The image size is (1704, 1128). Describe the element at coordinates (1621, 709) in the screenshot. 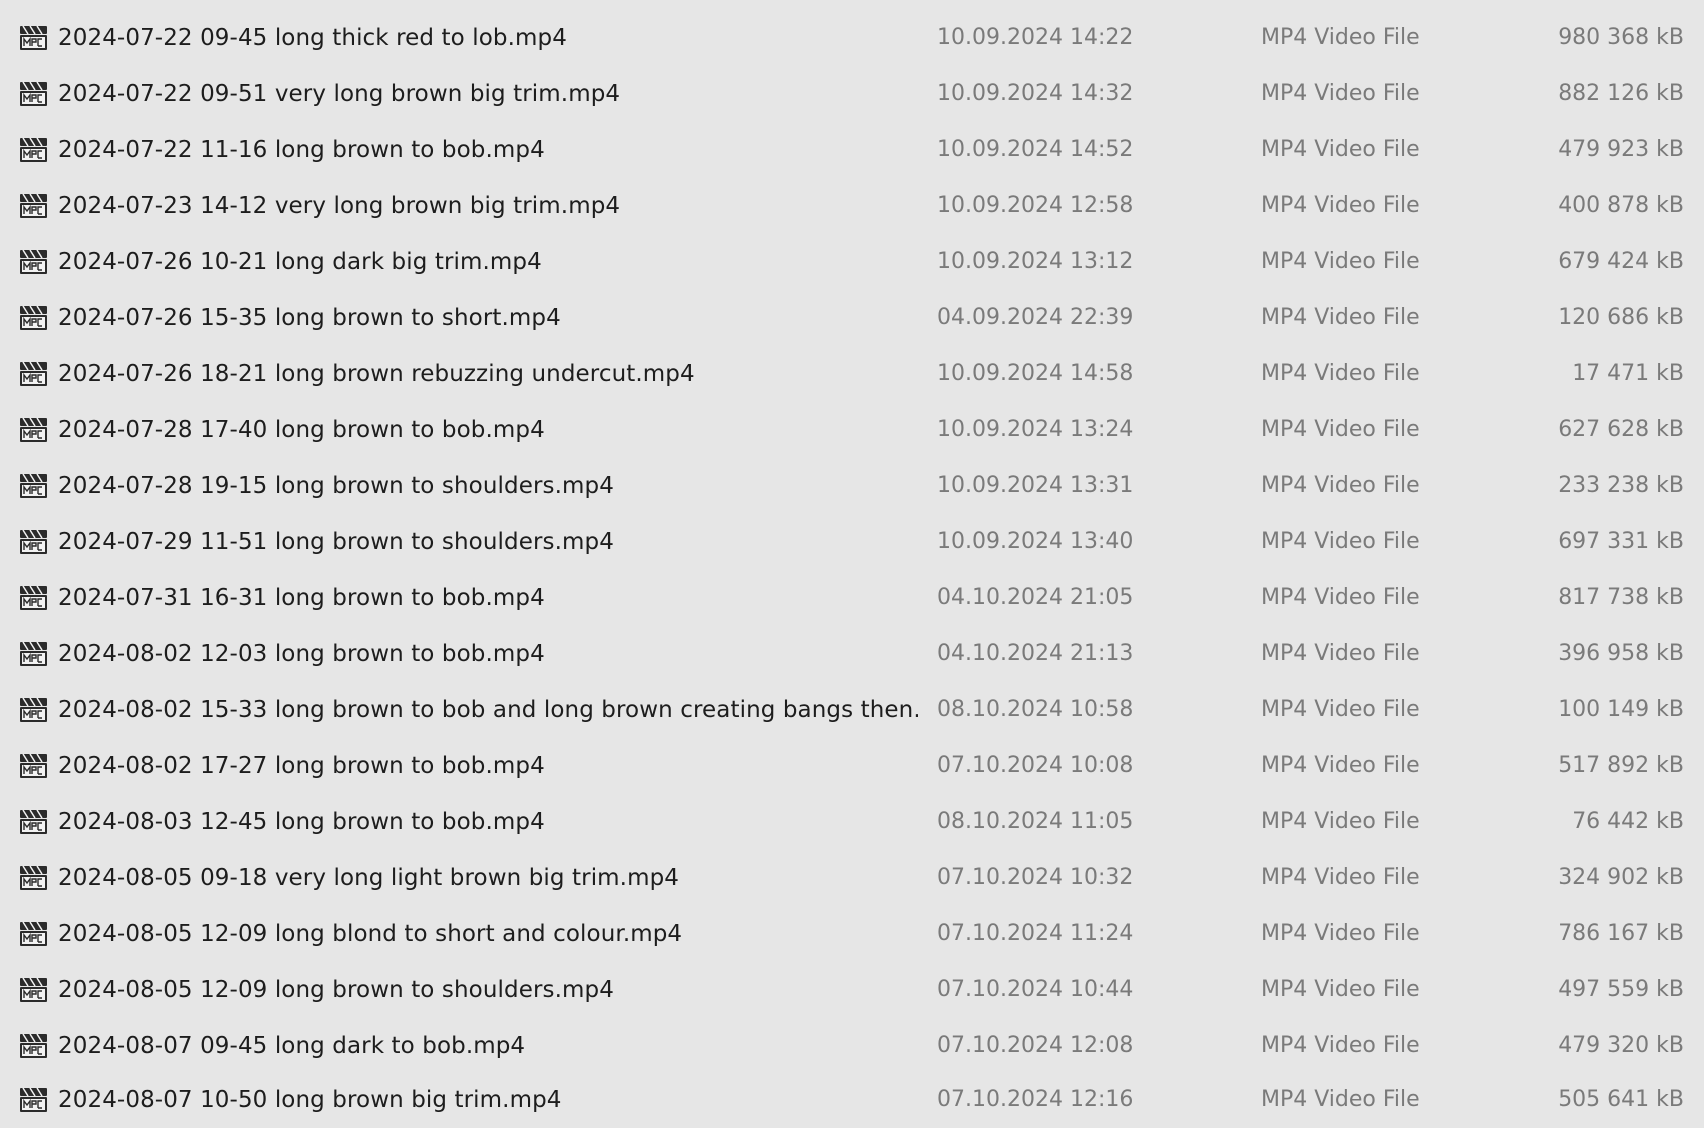

I see `file-size: 100 149 kB` at that location.